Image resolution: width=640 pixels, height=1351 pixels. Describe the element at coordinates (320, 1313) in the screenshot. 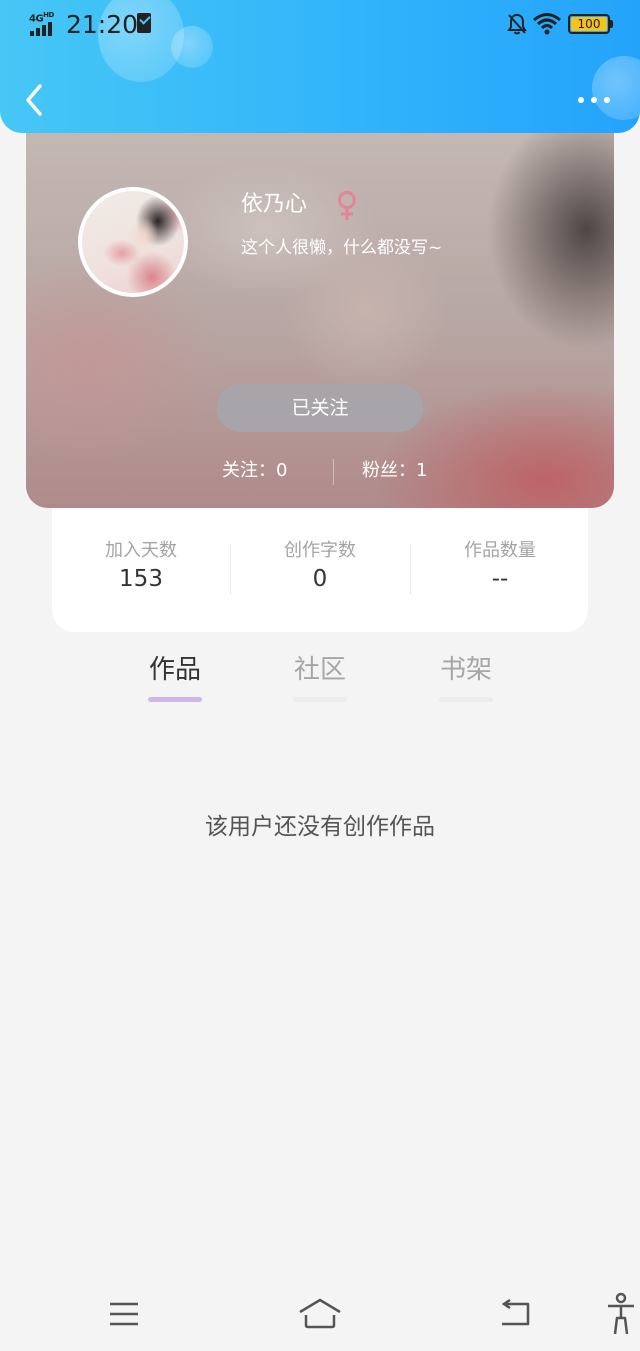

I see `home-icon` at that location.